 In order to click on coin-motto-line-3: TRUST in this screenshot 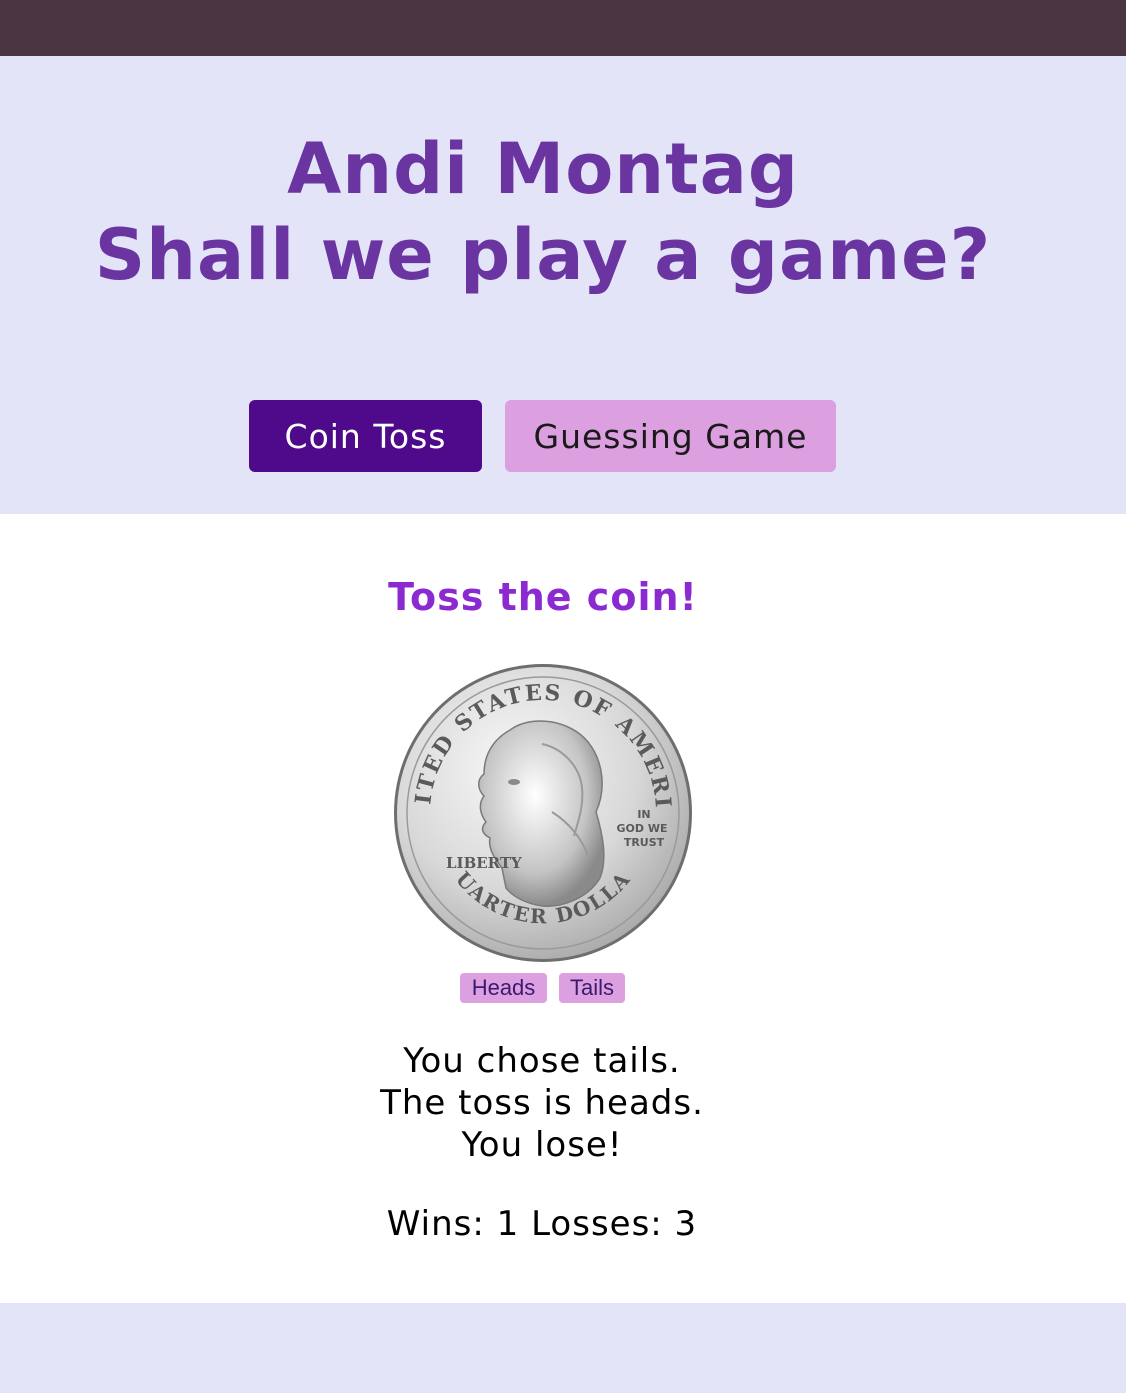, I will do `click(644, 842)`.